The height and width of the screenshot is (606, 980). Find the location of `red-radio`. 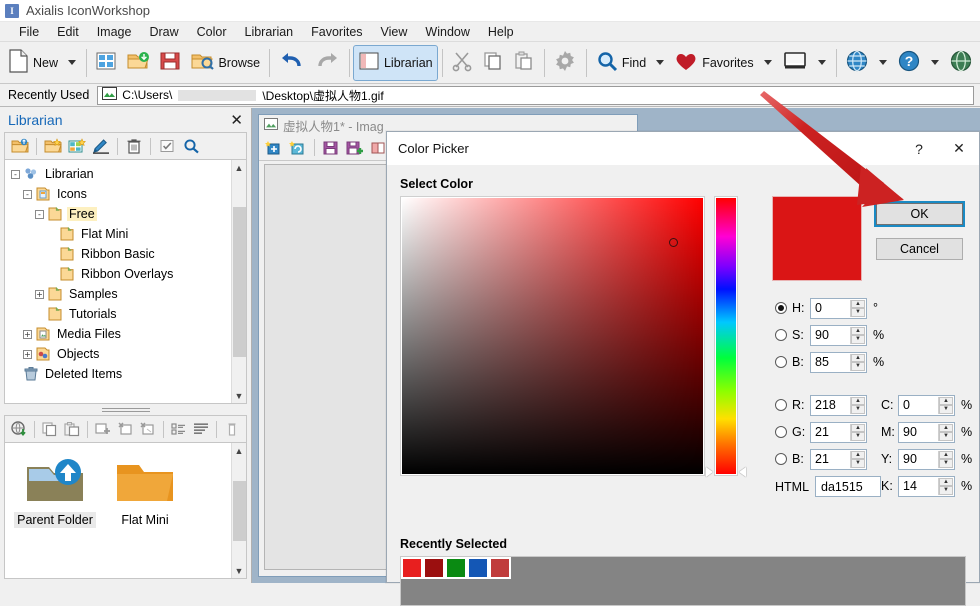

red-radio is located at coordinates (781, 405).